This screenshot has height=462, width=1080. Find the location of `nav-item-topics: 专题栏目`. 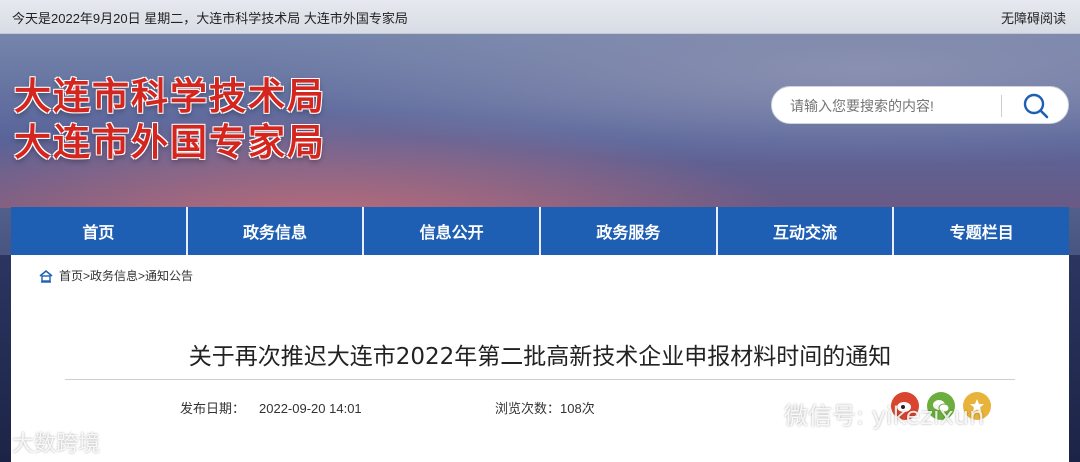

nav-item-topics: 专题栏目 is located at coordinates (981, 231).